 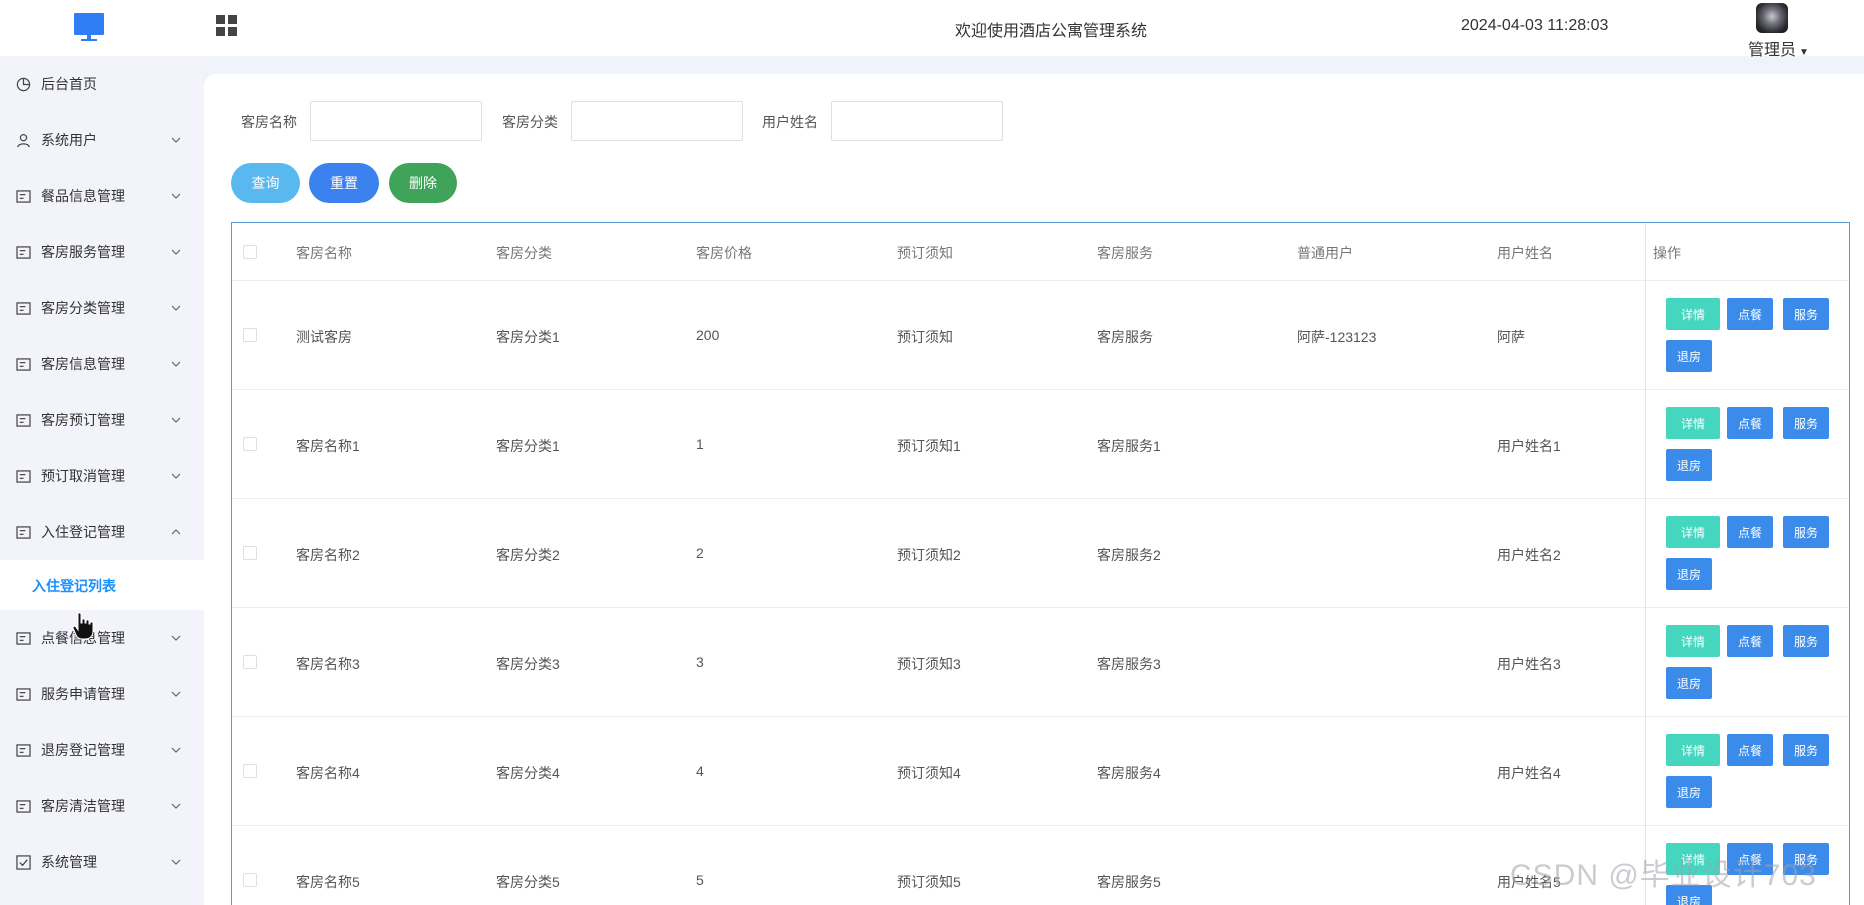 I want to click on reset-button: 重置, so click(x=344, y=183).